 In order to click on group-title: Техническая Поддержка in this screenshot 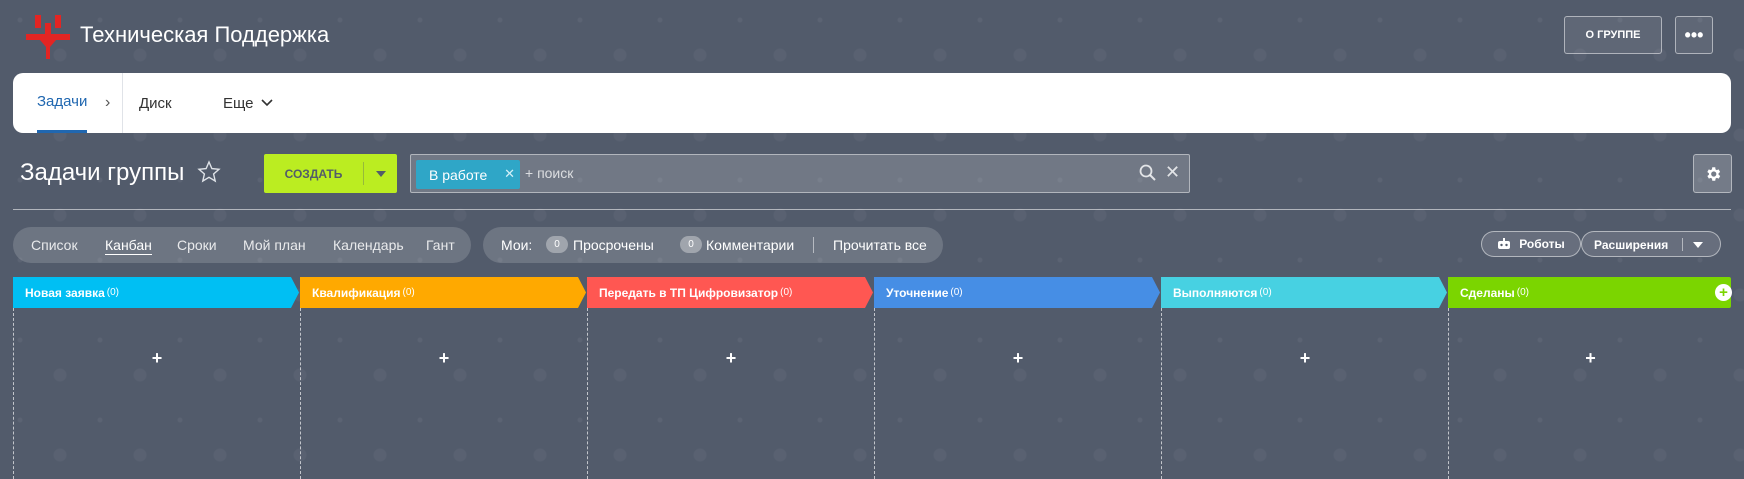, I will do `click(204, 35)`.